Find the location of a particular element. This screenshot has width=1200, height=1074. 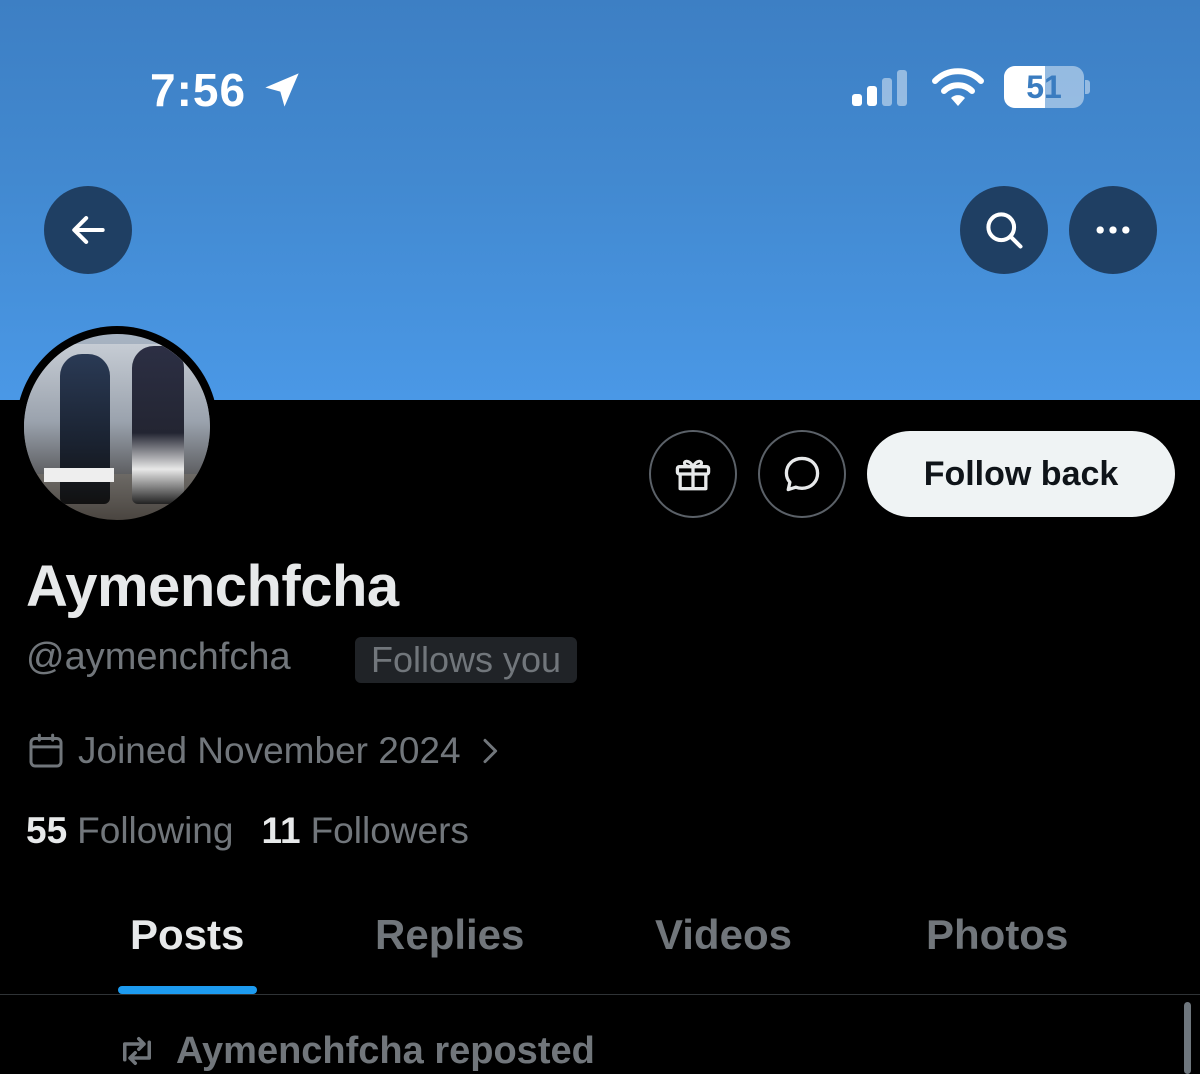

followers-count: 11 is located at coordinates (280, 831).